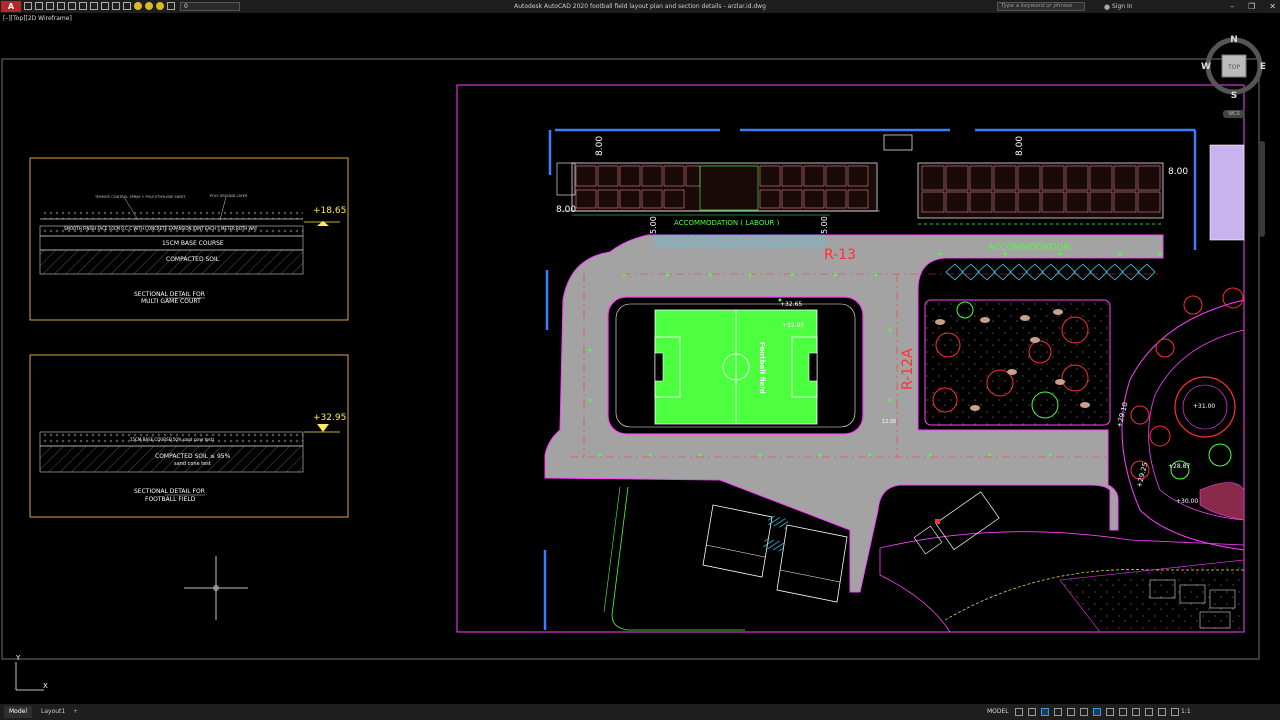  What do you see at coordinates (1032, 712) in the screenshot?
I see `snap-icon` at bounding box center [1032, 712].